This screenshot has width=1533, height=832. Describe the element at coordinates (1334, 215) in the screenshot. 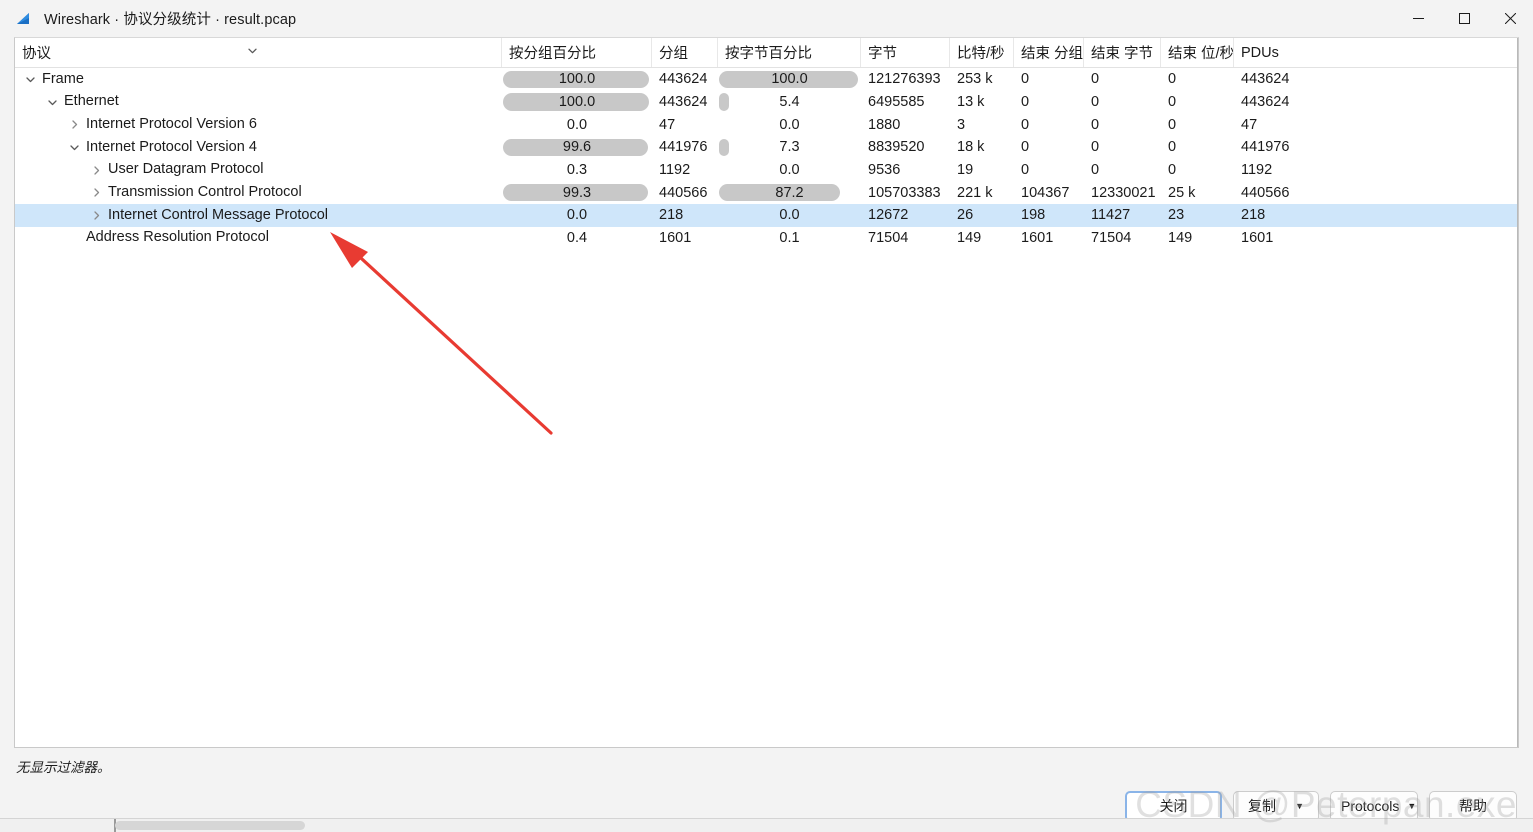

I see `cell-pdus: 218` at that location.